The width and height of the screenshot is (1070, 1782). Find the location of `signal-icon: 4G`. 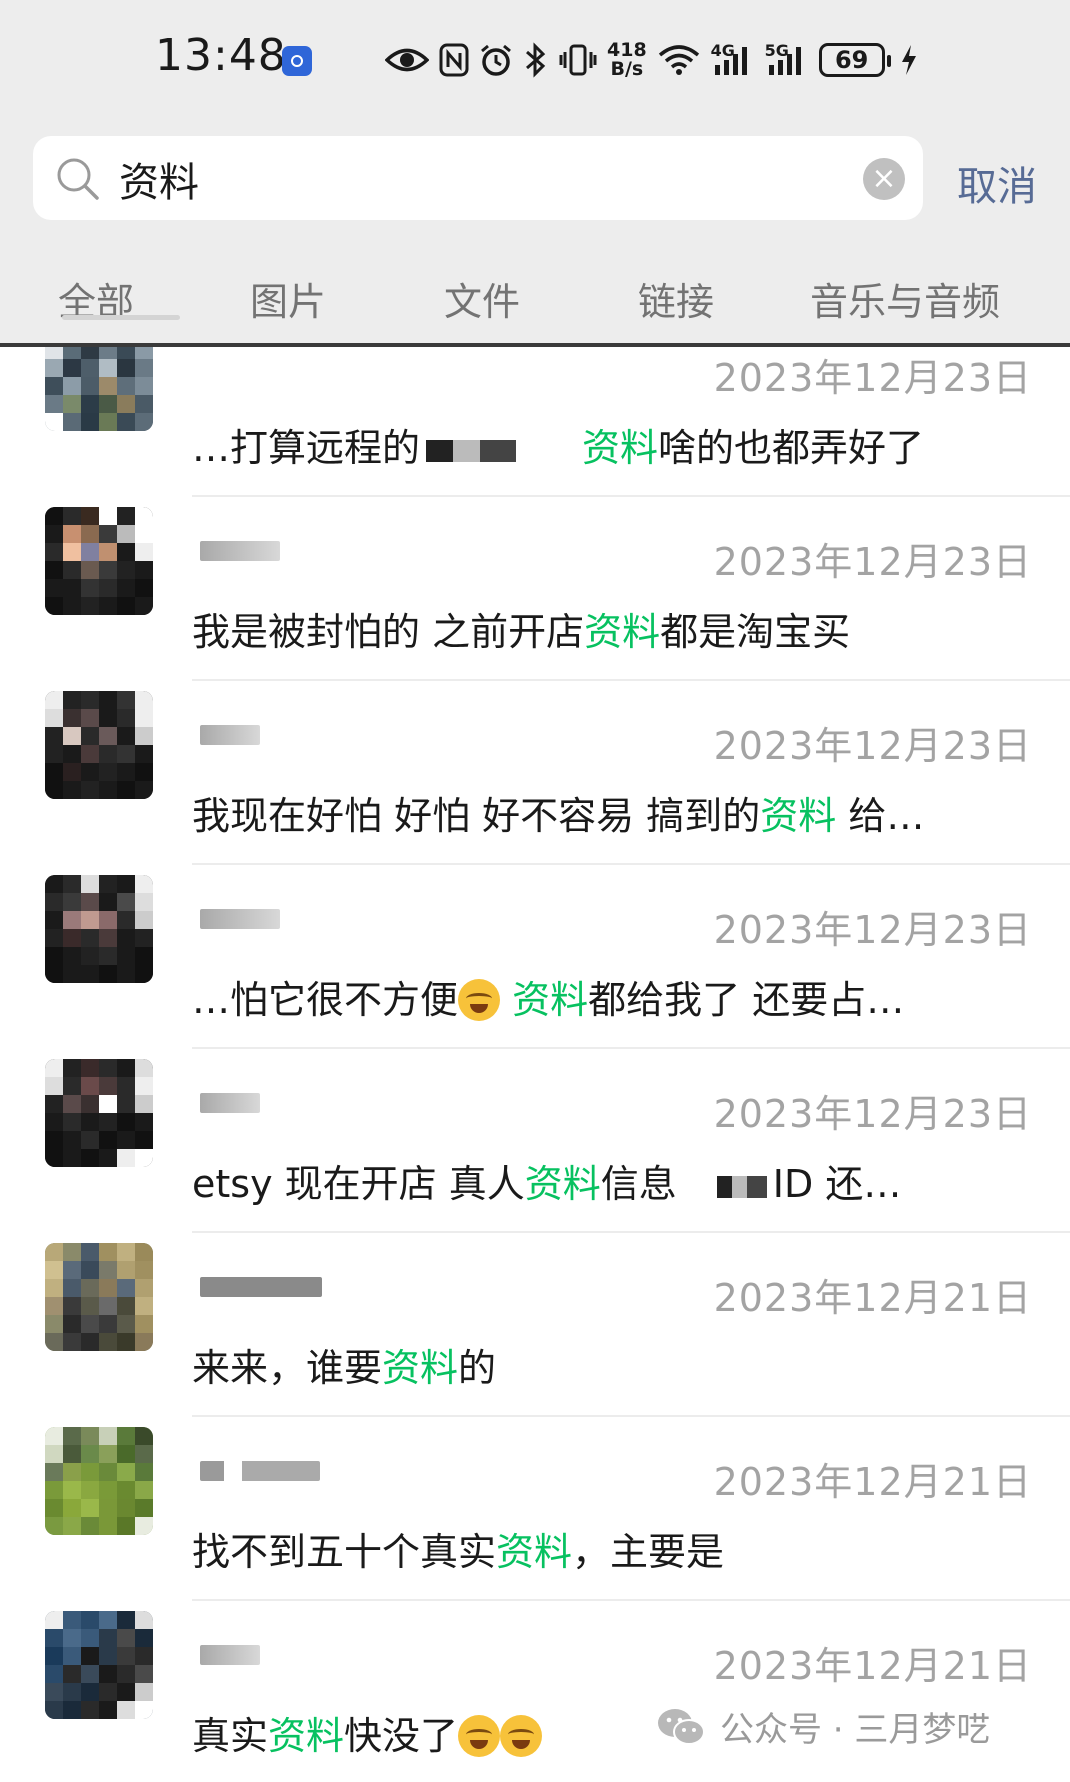

signal-icon: 4G is located at coordinates (732, 59).